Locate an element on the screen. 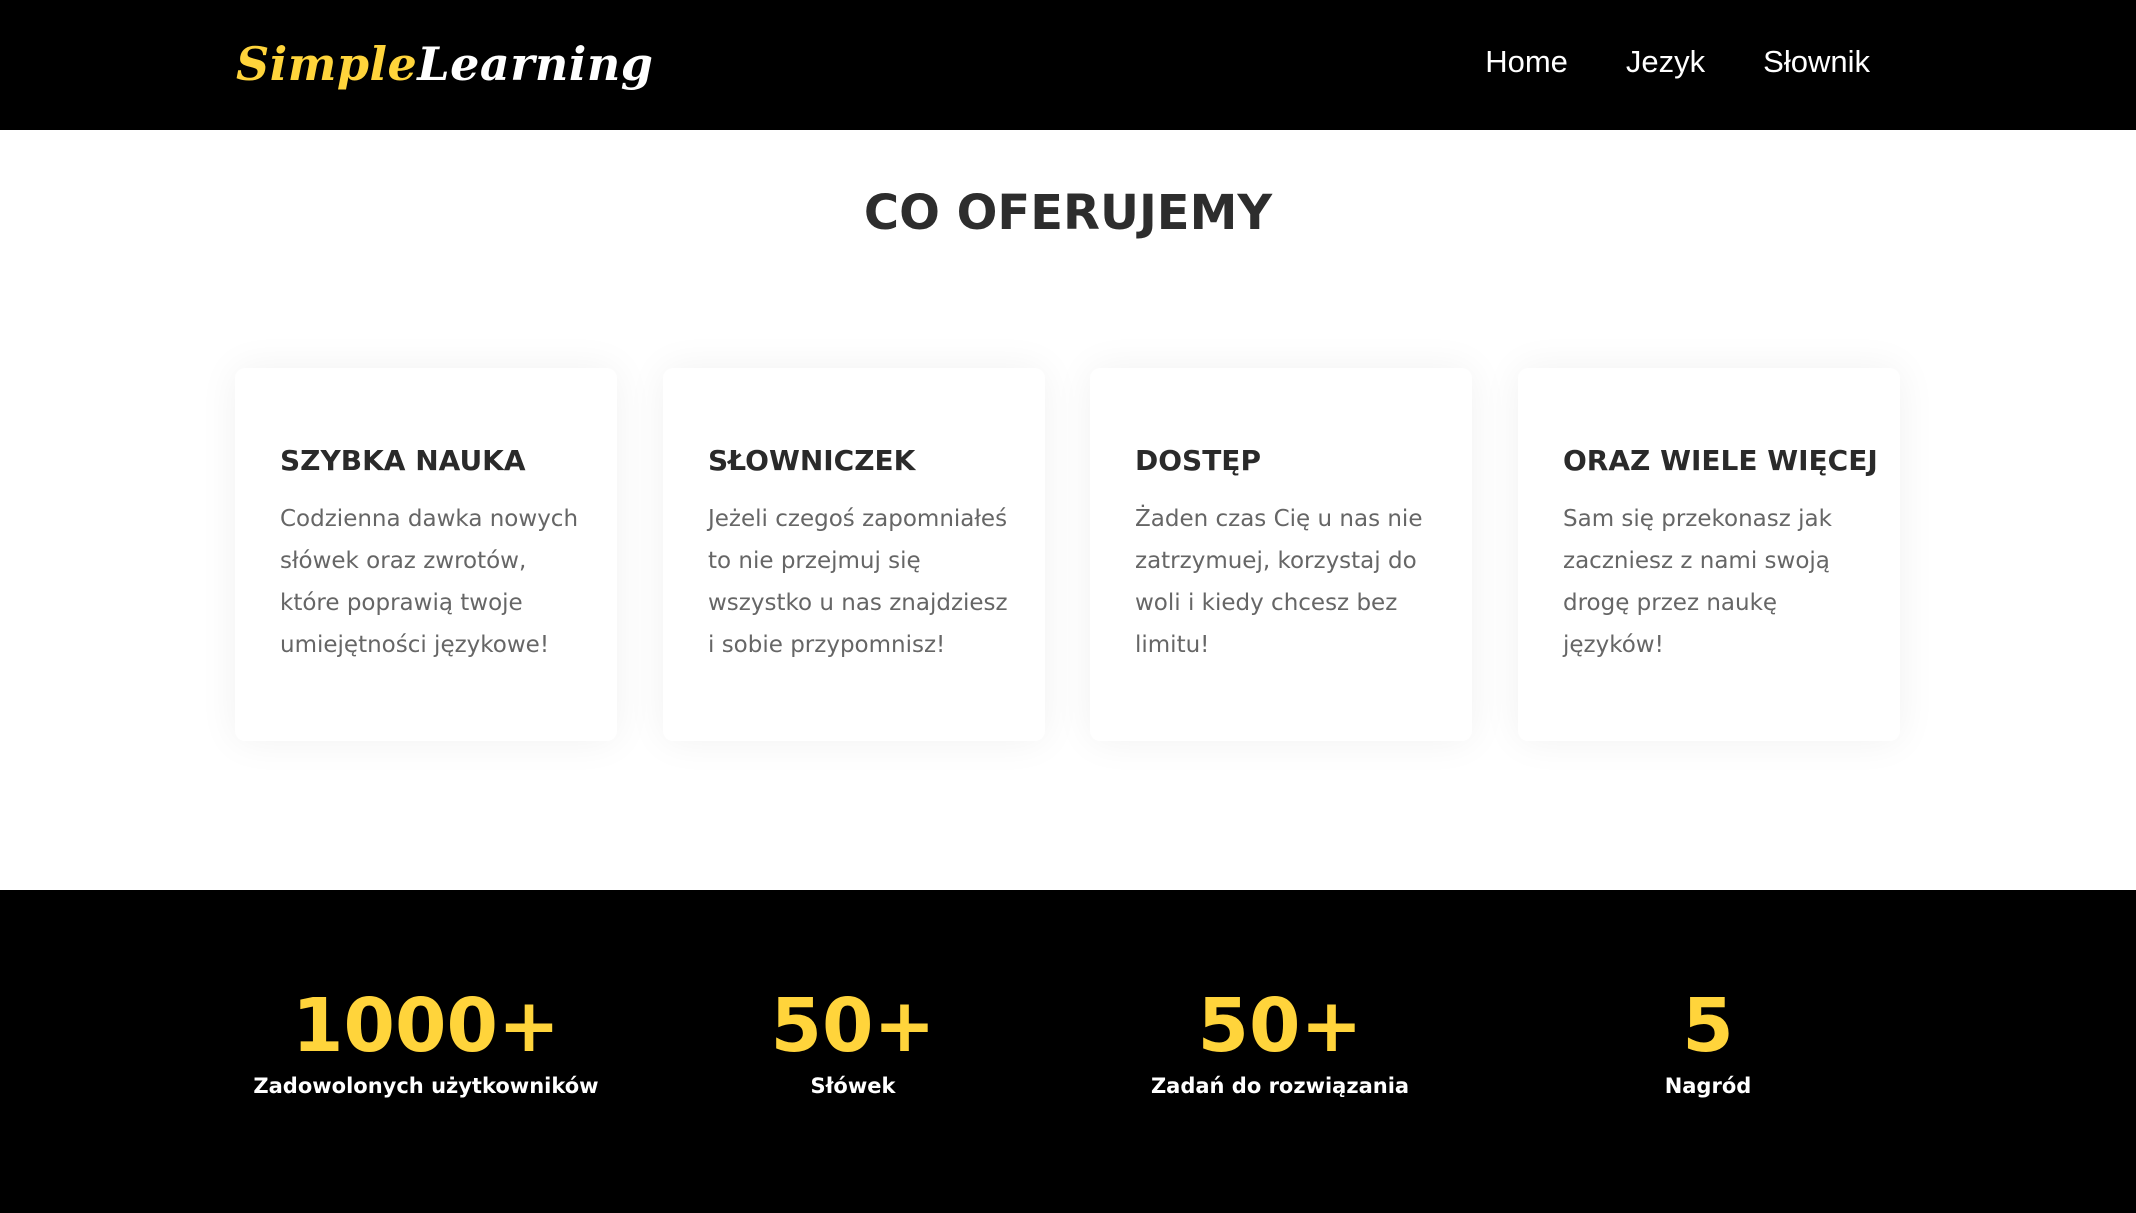 This screenshot has width=2136, height=1213. card-title: ORAZ WIELE WIĘCEJ is located at coordinates (1720, 460).